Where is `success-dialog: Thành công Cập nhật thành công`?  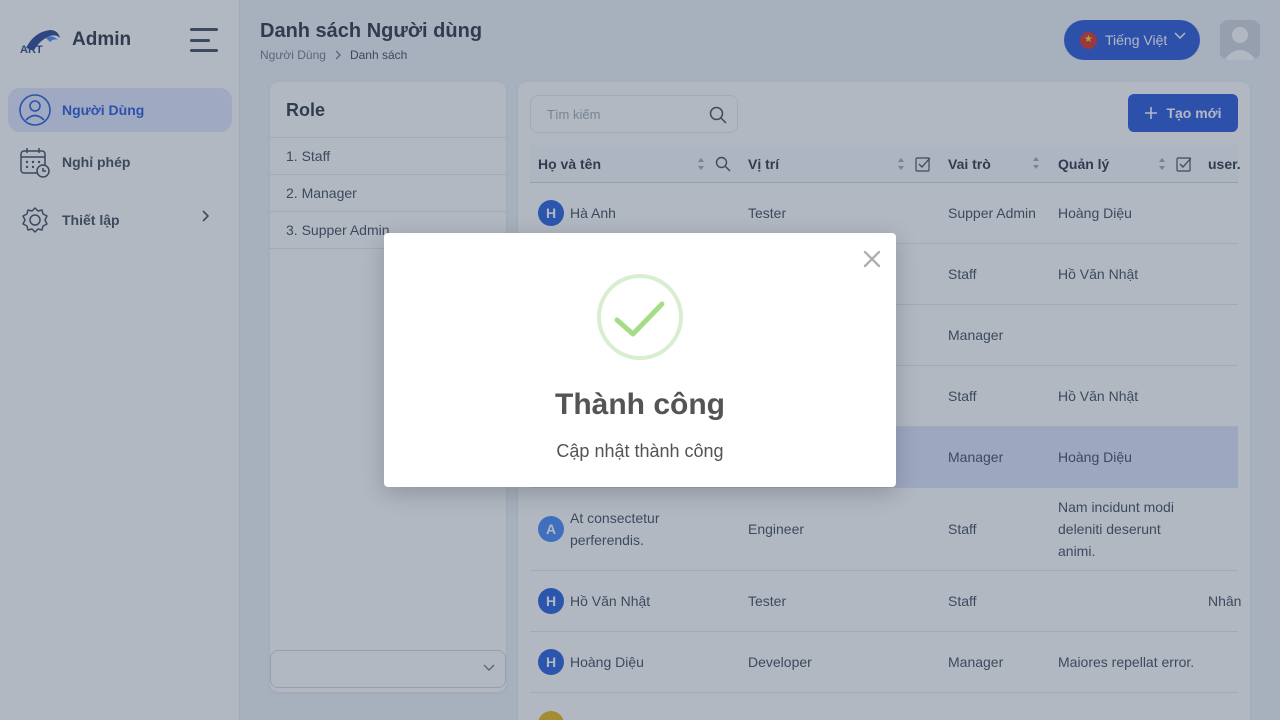
success-dialog: Thành công Cập nhật thành công is located at coordinates (640, 360).